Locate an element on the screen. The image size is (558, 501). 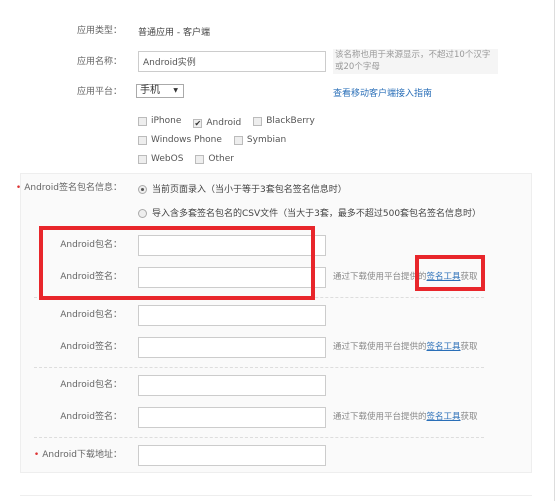
checkbox-webos: WebOS is located at coordinates (160, 159).